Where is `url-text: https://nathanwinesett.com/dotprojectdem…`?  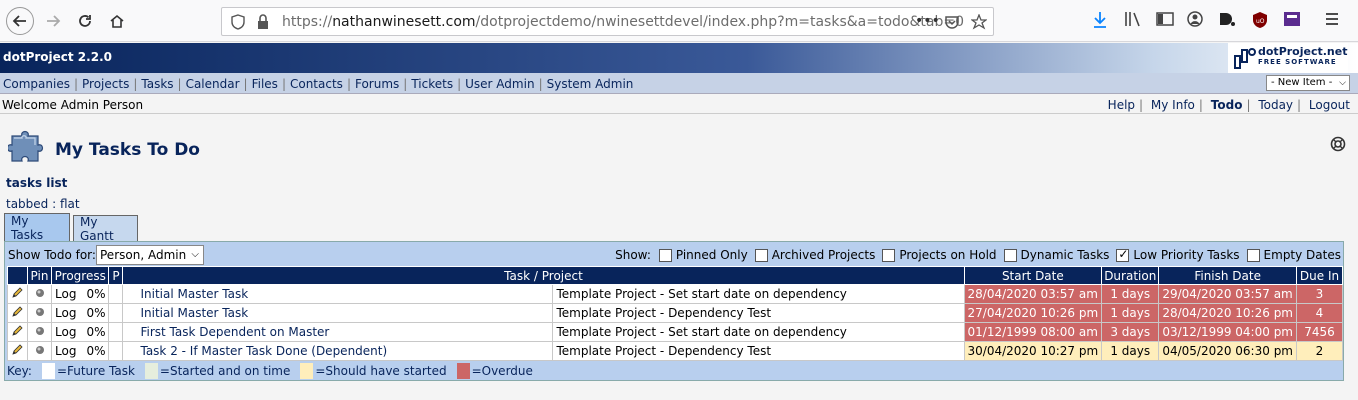 url-text: https://nathanwinesett.com/dotprojectdem… is located at coordinates (623, 22).